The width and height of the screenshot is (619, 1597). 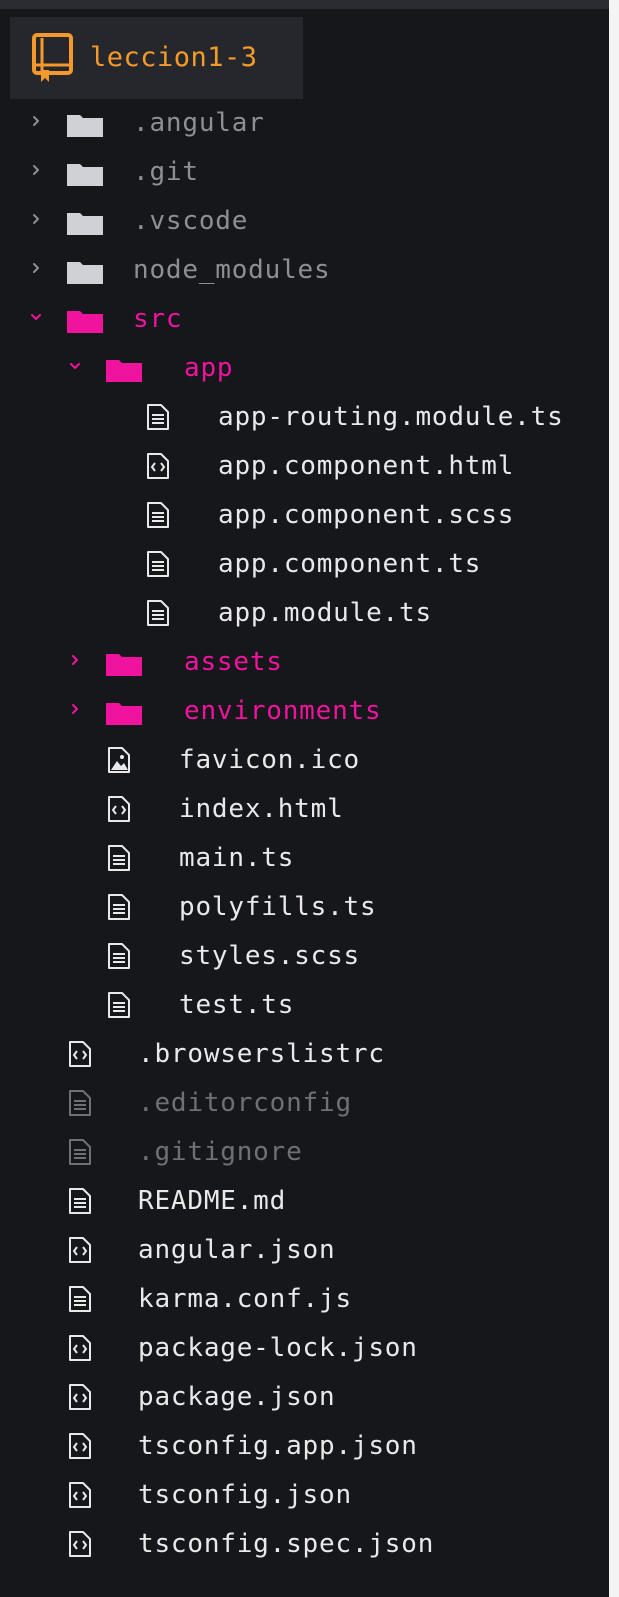 I want to click on file-row: favicon.ico, so click(x=304, y=760).